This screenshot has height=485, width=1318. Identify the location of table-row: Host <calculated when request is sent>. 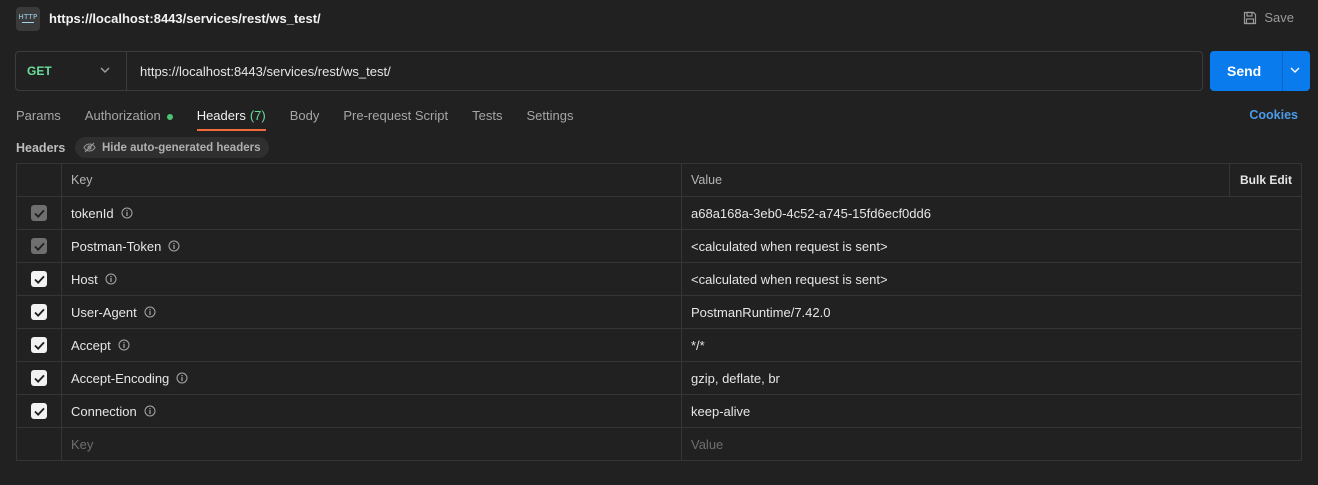
(659, 279).